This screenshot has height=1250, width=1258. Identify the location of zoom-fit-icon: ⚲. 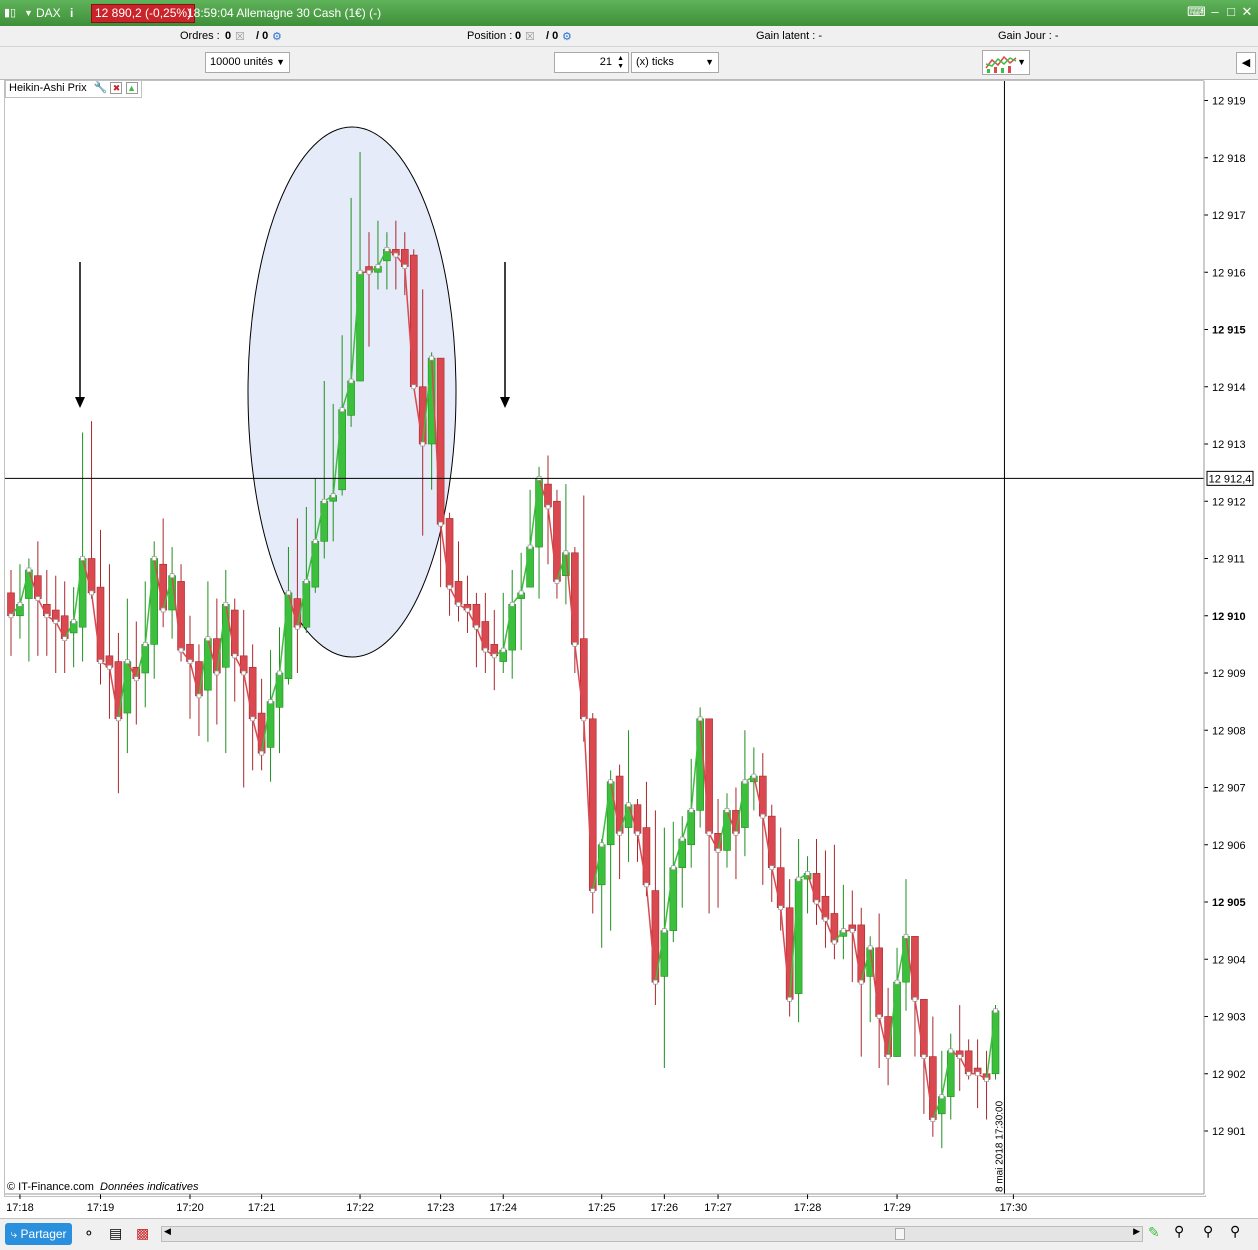
(1179, 1231).